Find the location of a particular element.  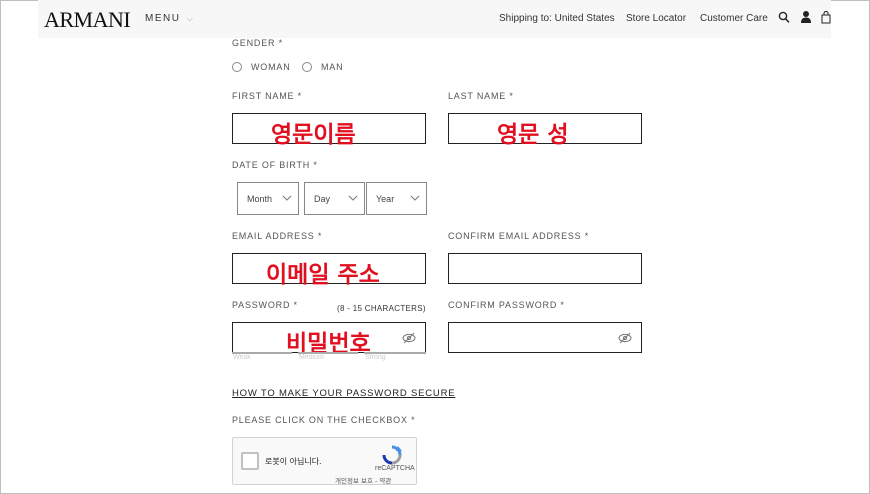

recaptcha-logo-icon is located at coordinates (392, 455).